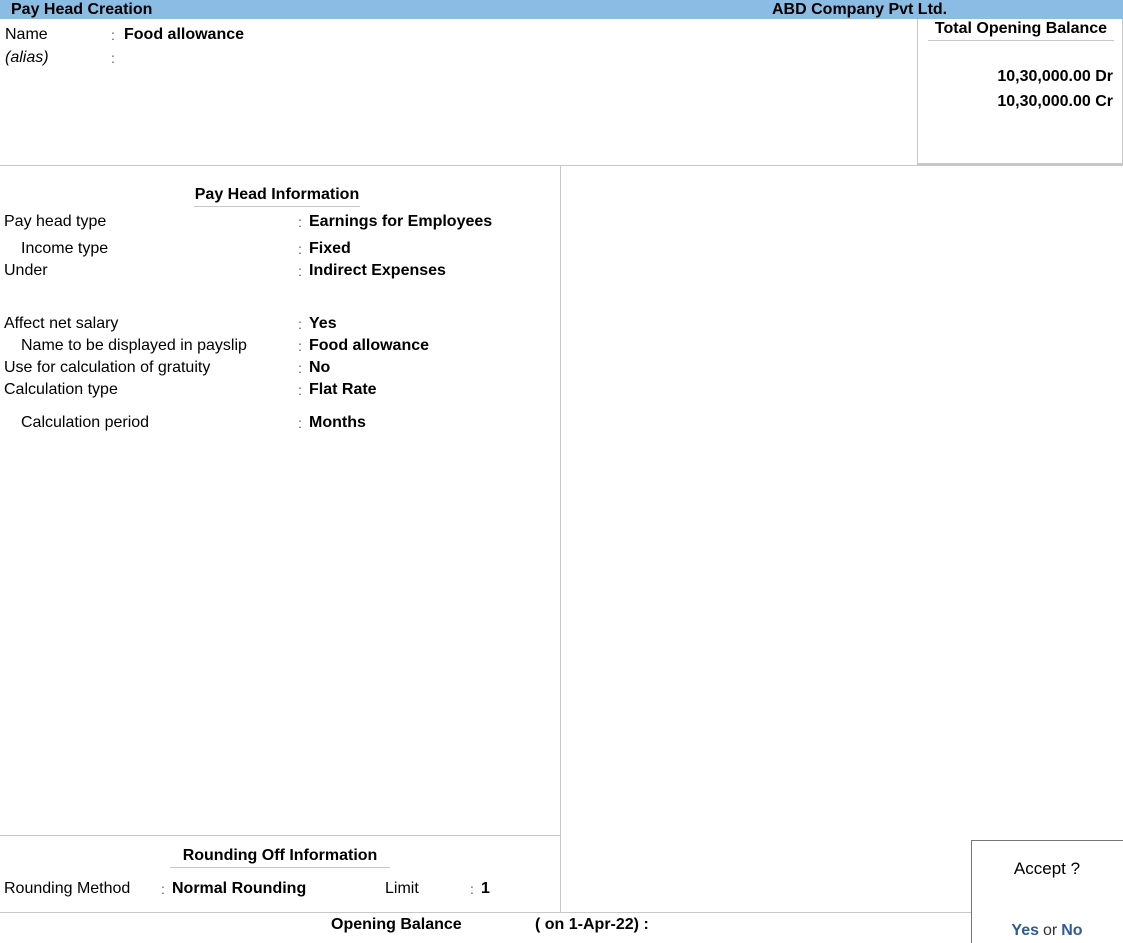 This screenshot has width=1123, height=943. Describe the element at coordinates (113, 35) in the screenshot. I see `name-colon: :` at that location.